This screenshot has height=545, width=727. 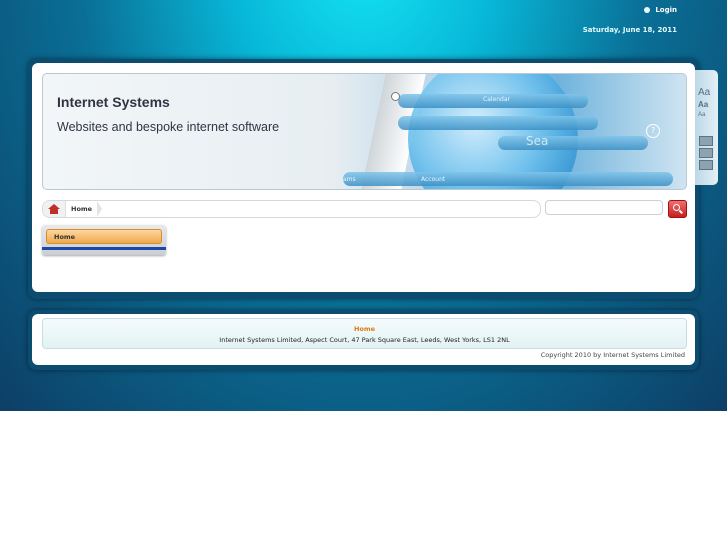 I want to click on text-size-large: Aa, so click(x=704, y=92).